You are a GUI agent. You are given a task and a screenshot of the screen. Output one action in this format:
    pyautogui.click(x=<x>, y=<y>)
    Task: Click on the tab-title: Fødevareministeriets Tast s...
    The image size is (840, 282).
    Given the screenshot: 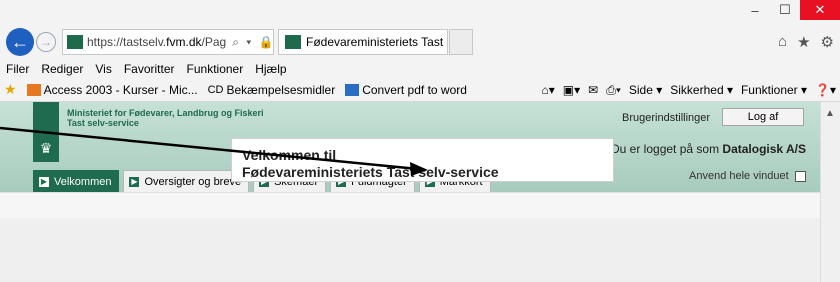 What is the action you would take?
    pyautogui.click(x=377, y=42)
    